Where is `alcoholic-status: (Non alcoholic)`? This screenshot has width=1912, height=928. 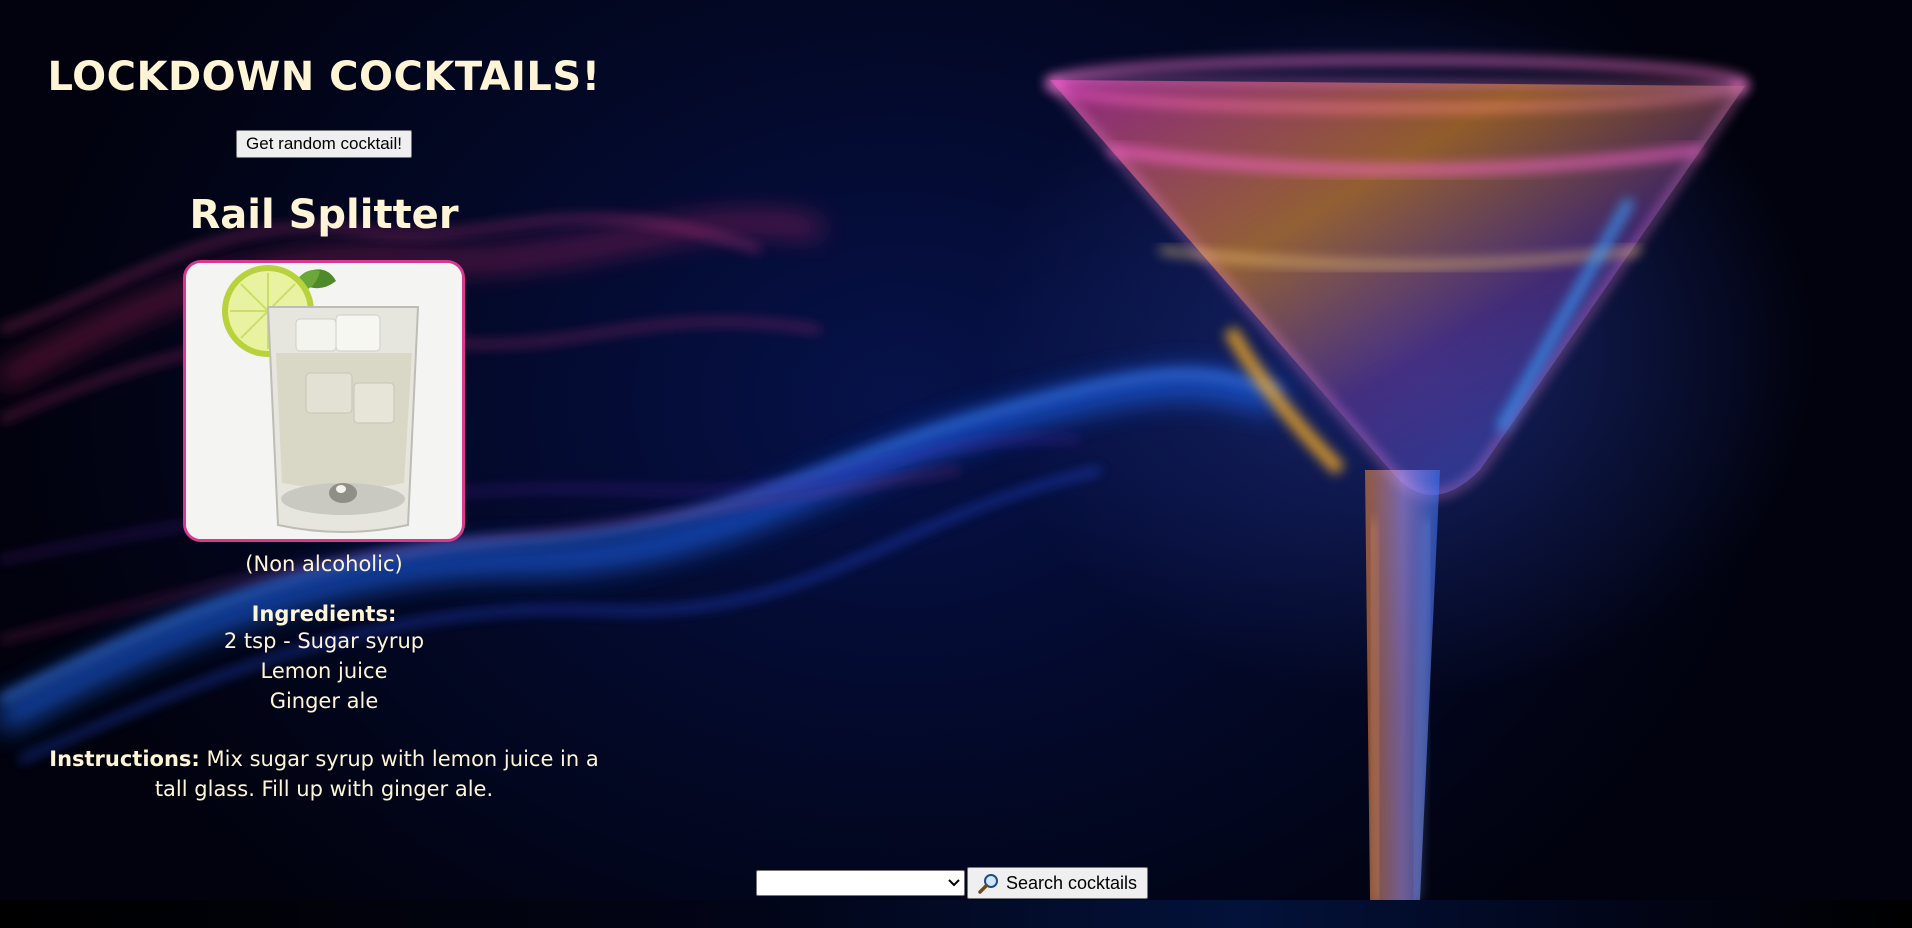
alcoholic-status: (Non alcoholic) is located at coordinates (324, 564).